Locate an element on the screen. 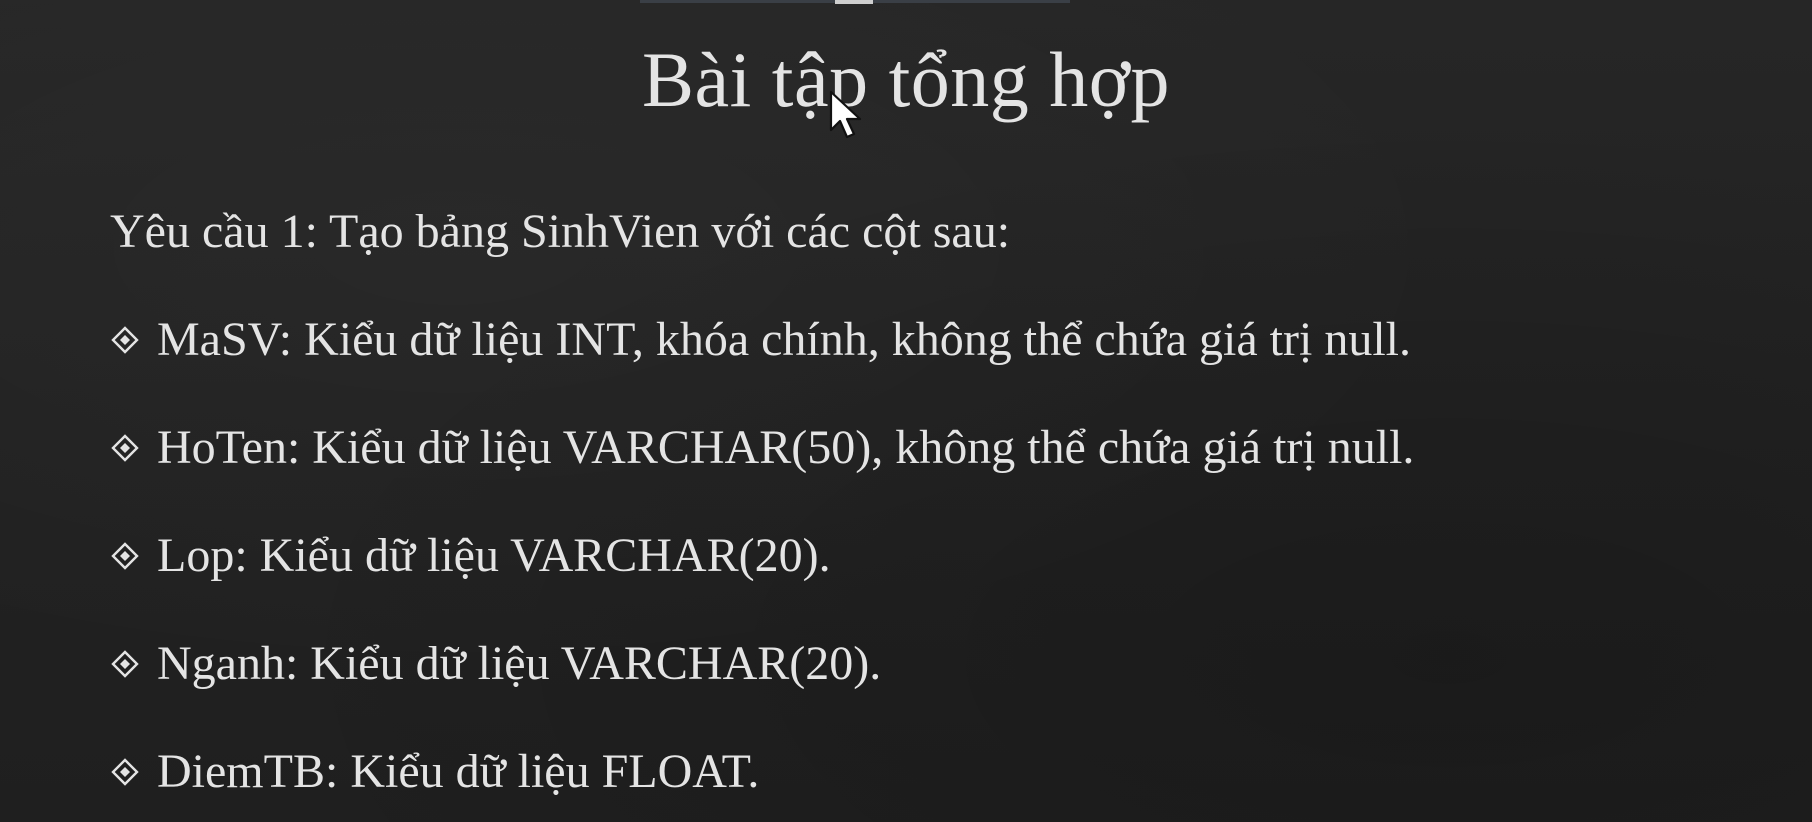 This screenshot has height=822, width=1812. list-item: Nganh: Kiểu dữ liệu VARCHAR(20). is located at coordinates (762, 664).